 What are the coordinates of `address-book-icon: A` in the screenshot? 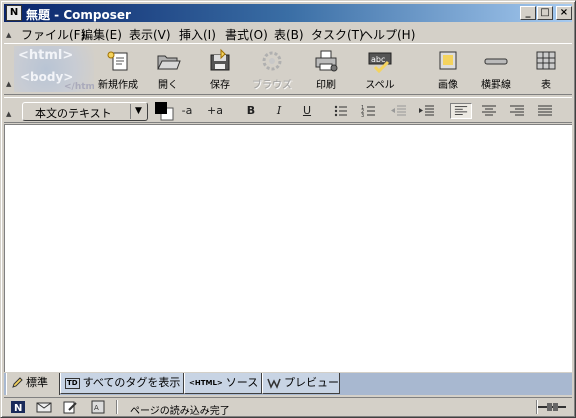 It's located at (98, 407).